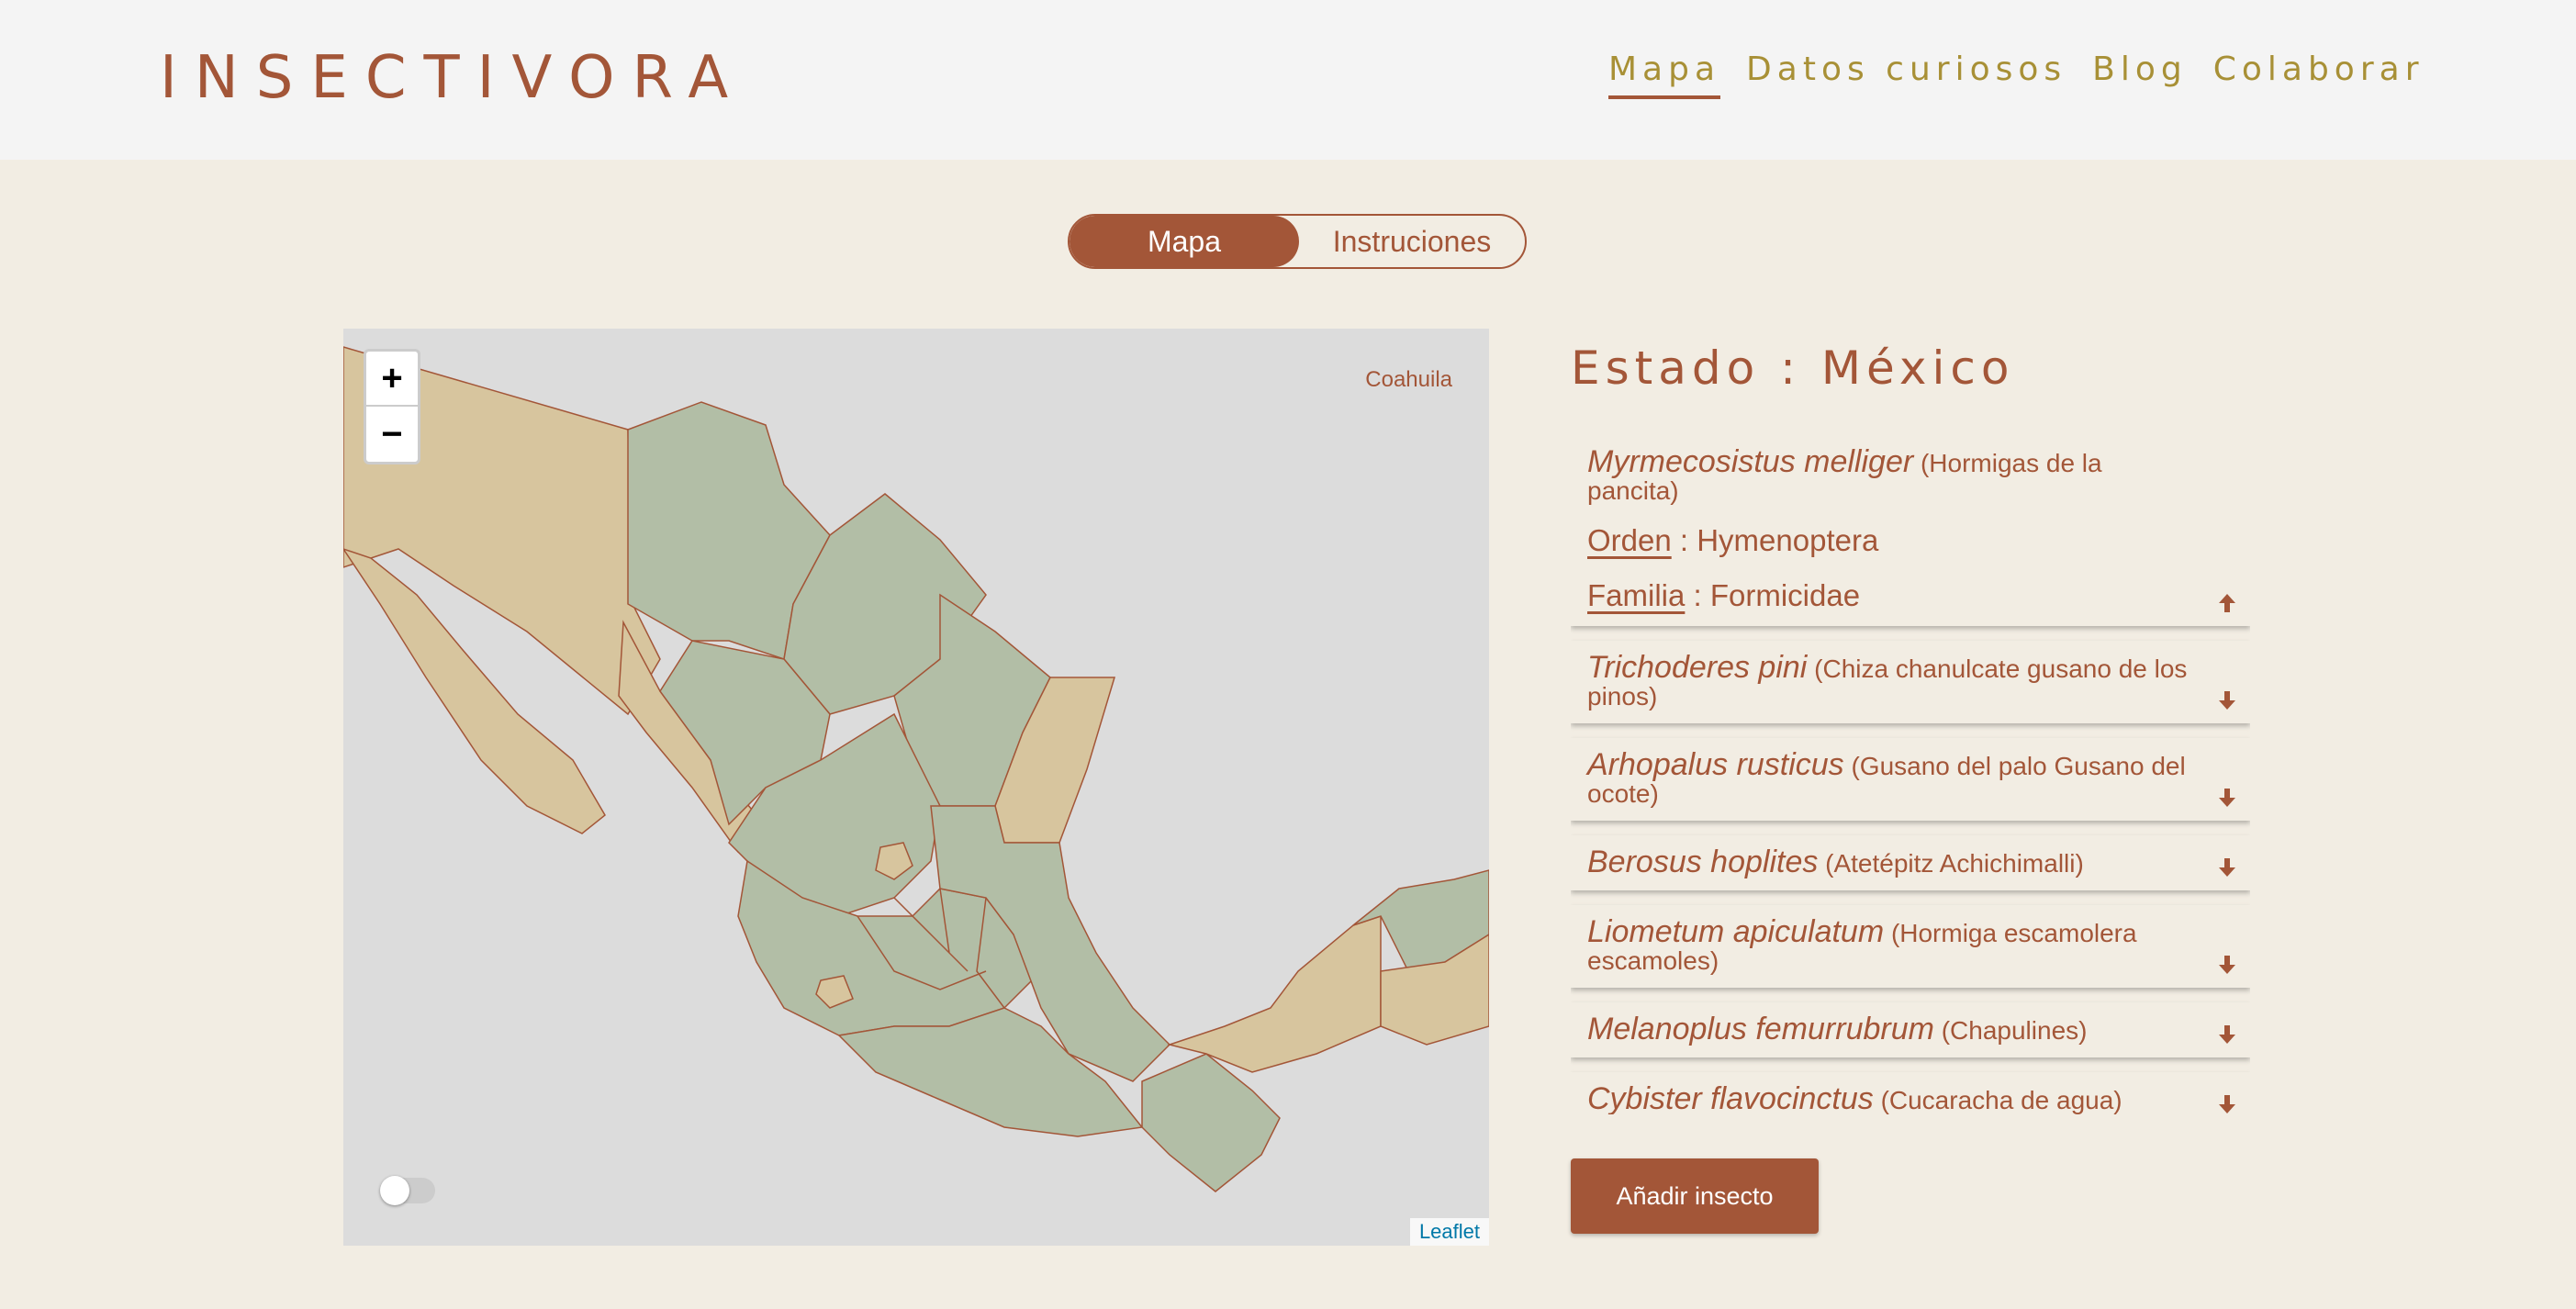 This screenshot has height=1309, width=2576. I want to click on insect-family: Familia : Formicidae, so click(1891, 595).